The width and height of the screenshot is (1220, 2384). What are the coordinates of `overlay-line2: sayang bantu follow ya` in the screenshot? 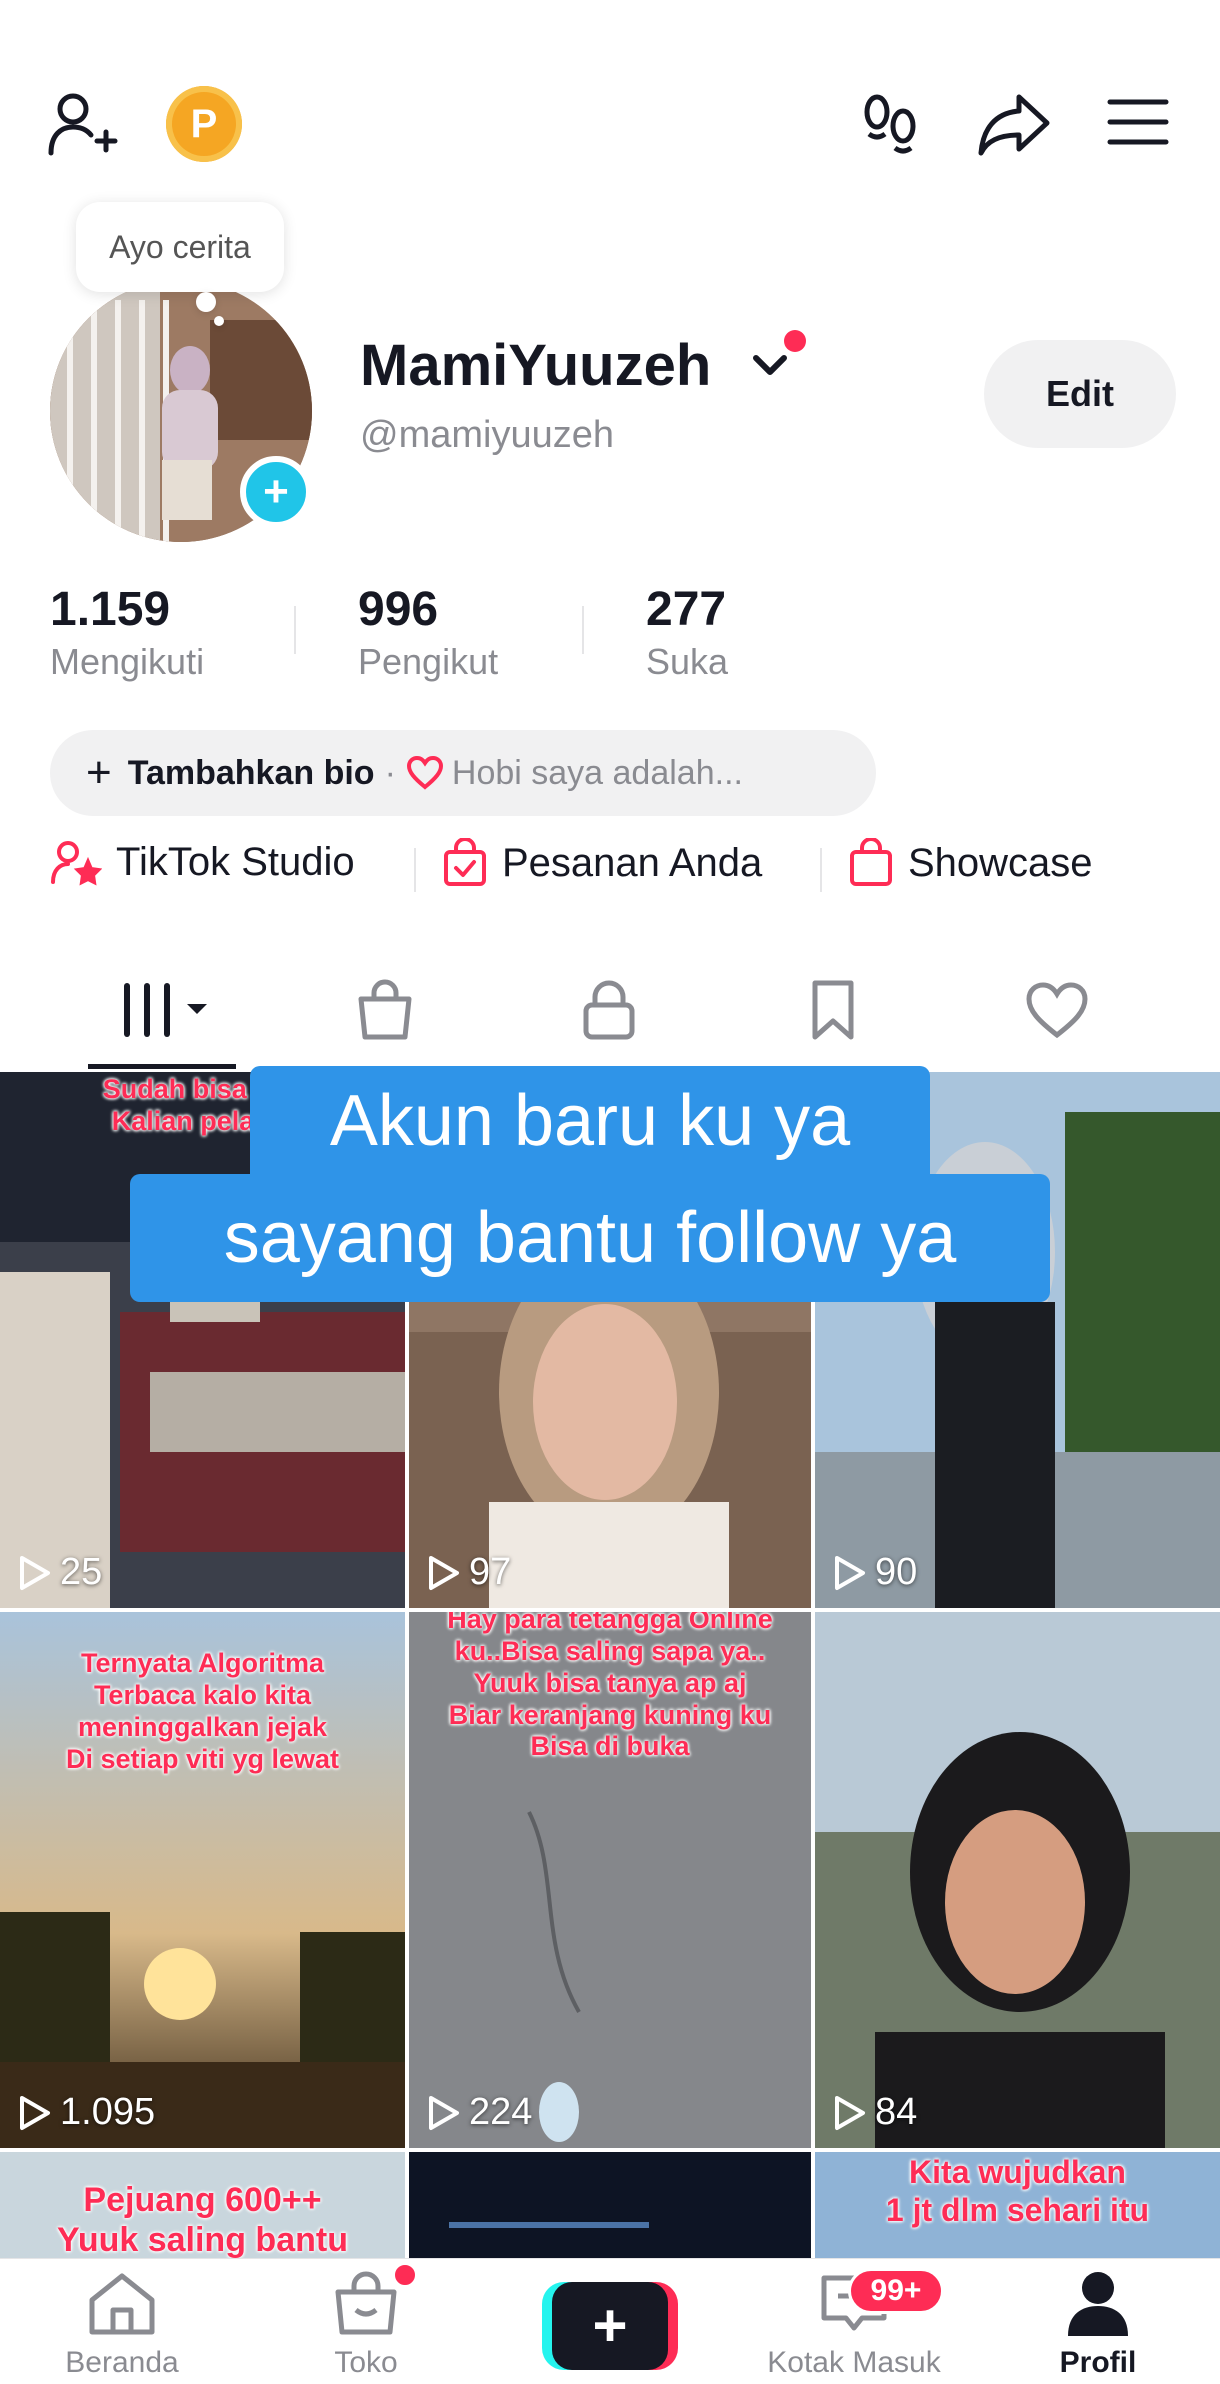 It's located at (590, 1238).